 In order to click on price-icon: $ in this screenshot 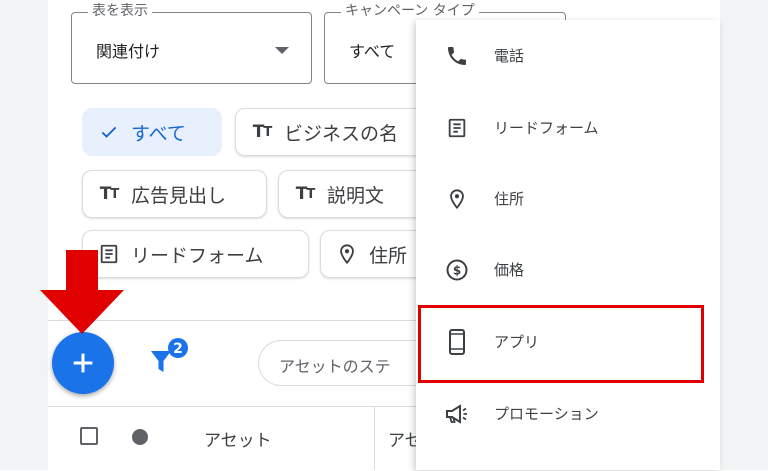, I will do `click(457, 270)`.